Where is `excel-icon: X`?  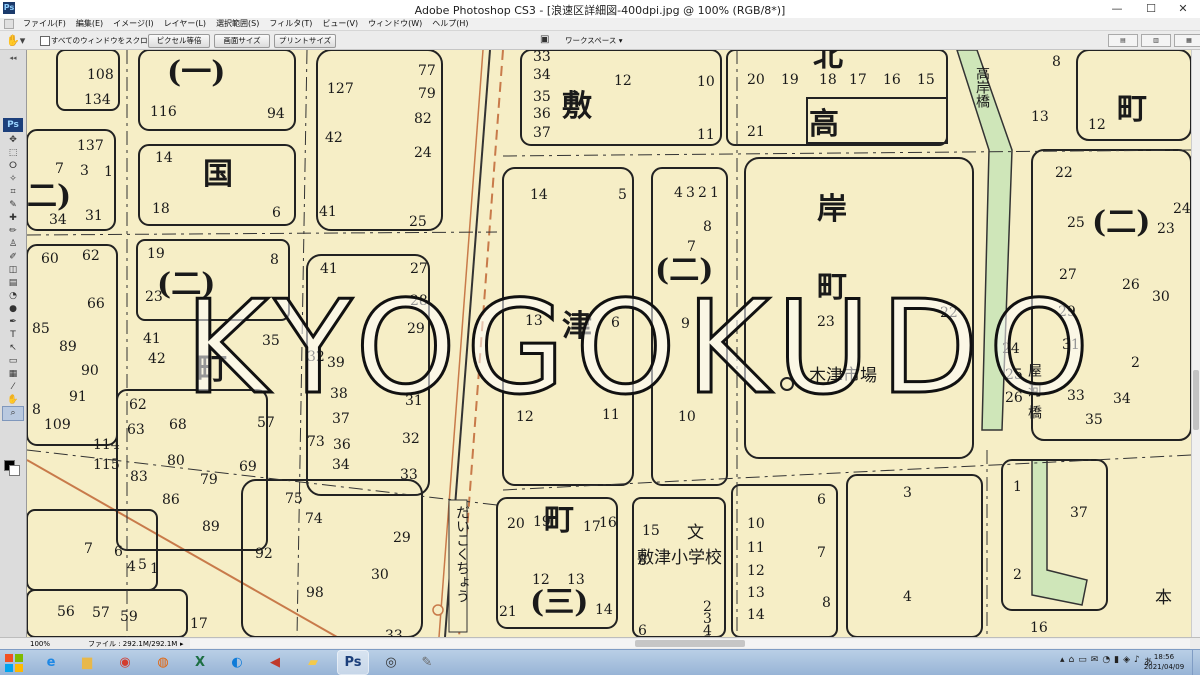 excel-icon: X is located at coordinates (200, 662).